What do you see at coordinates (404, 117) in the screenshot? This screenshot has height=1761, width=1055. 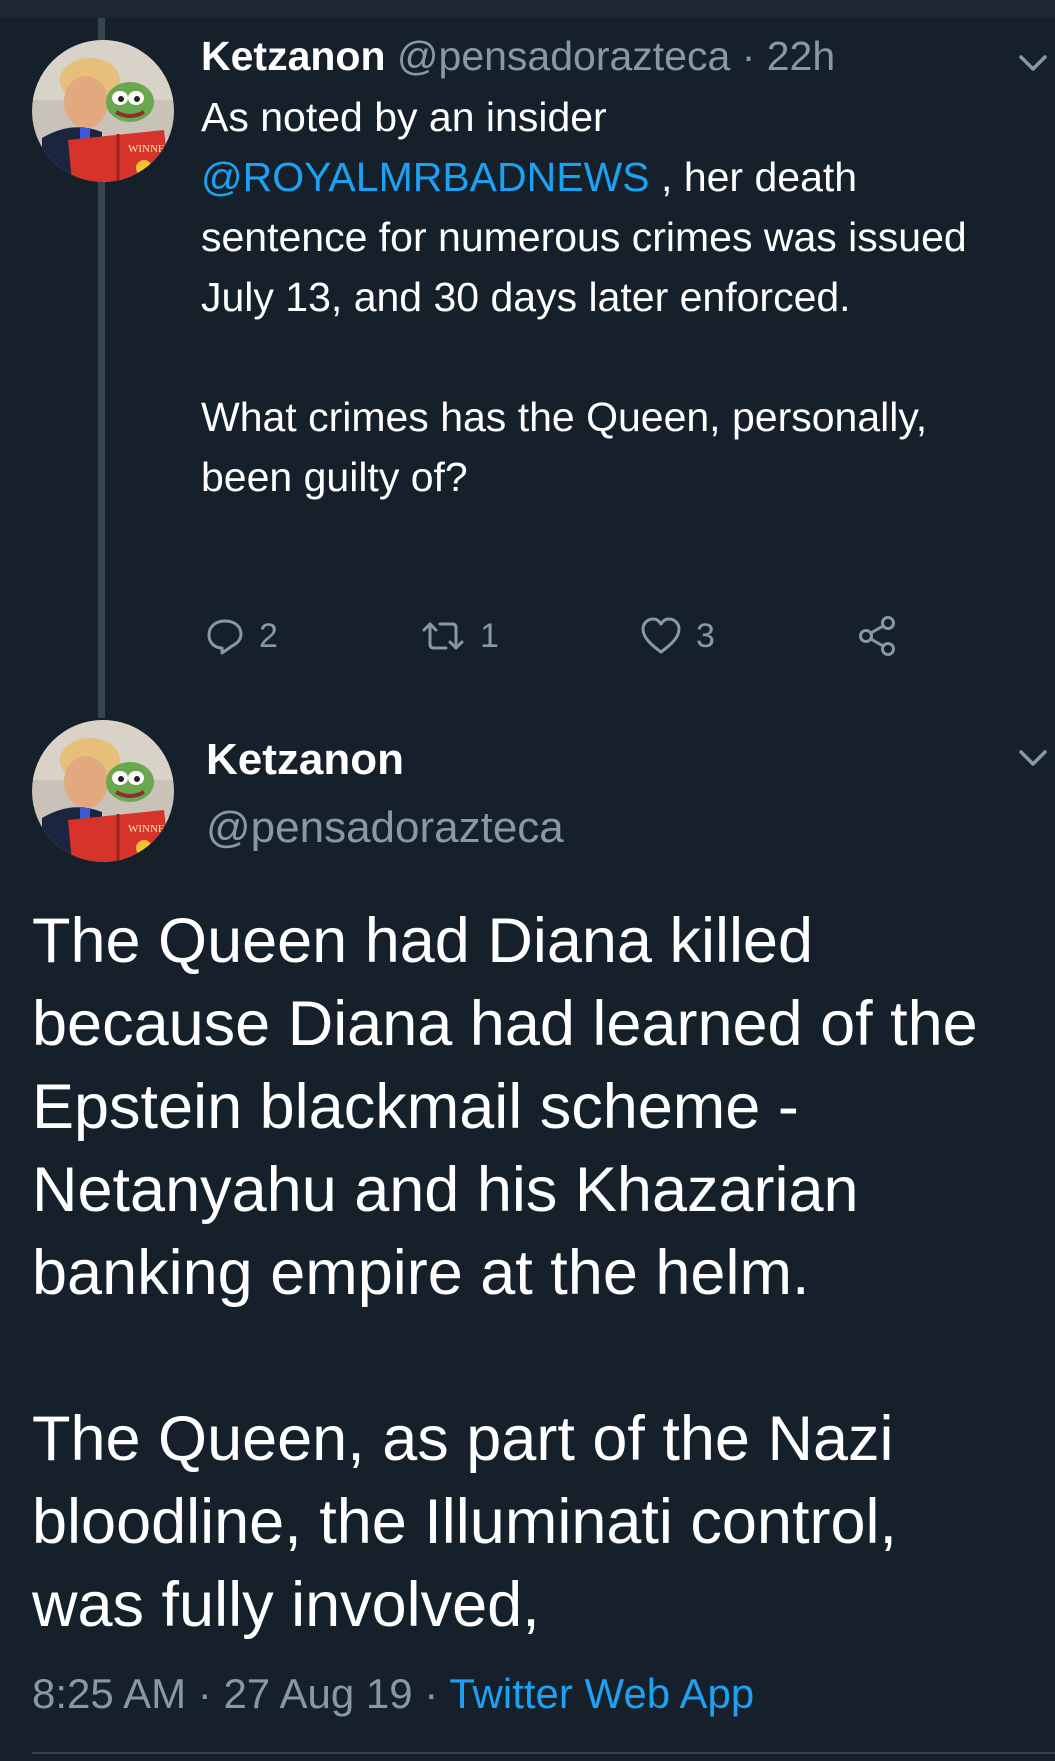 I see `reply-text-before-mention: As noted by an insider` at bounding box center [404, 117].